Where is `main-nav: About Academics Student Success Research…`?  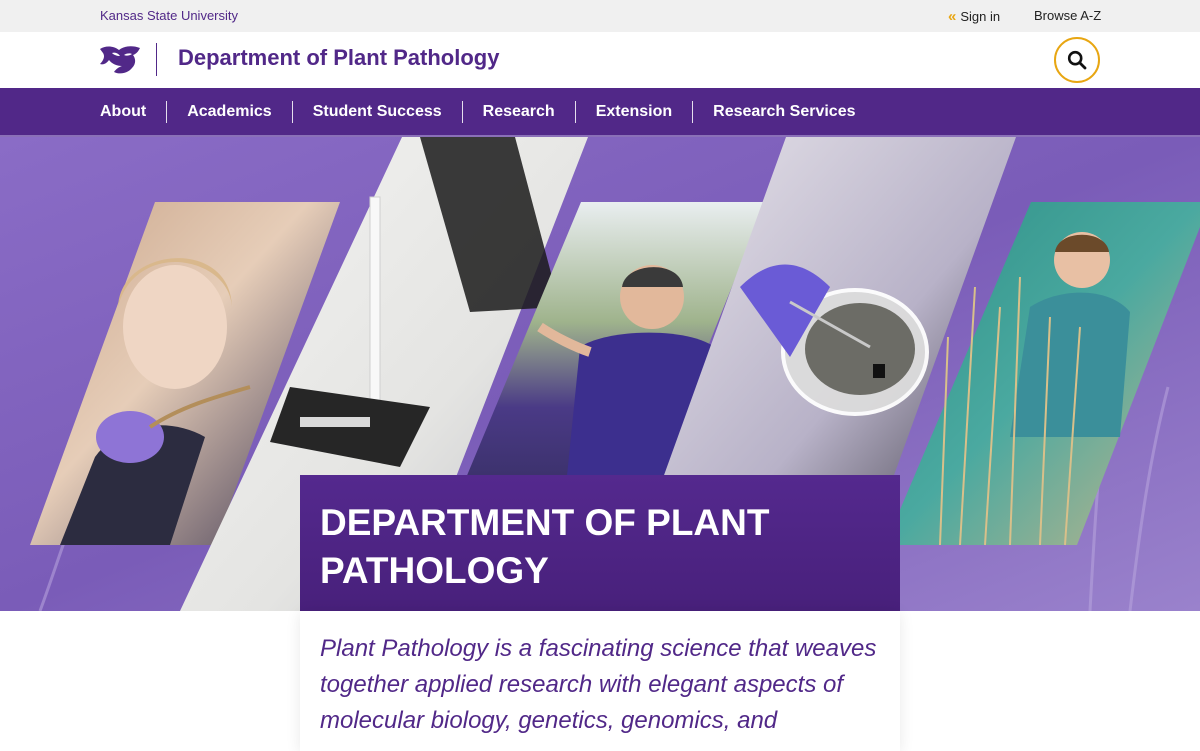 main-nav: About Academics Student Success Research… is located at coordinates (600, 111).